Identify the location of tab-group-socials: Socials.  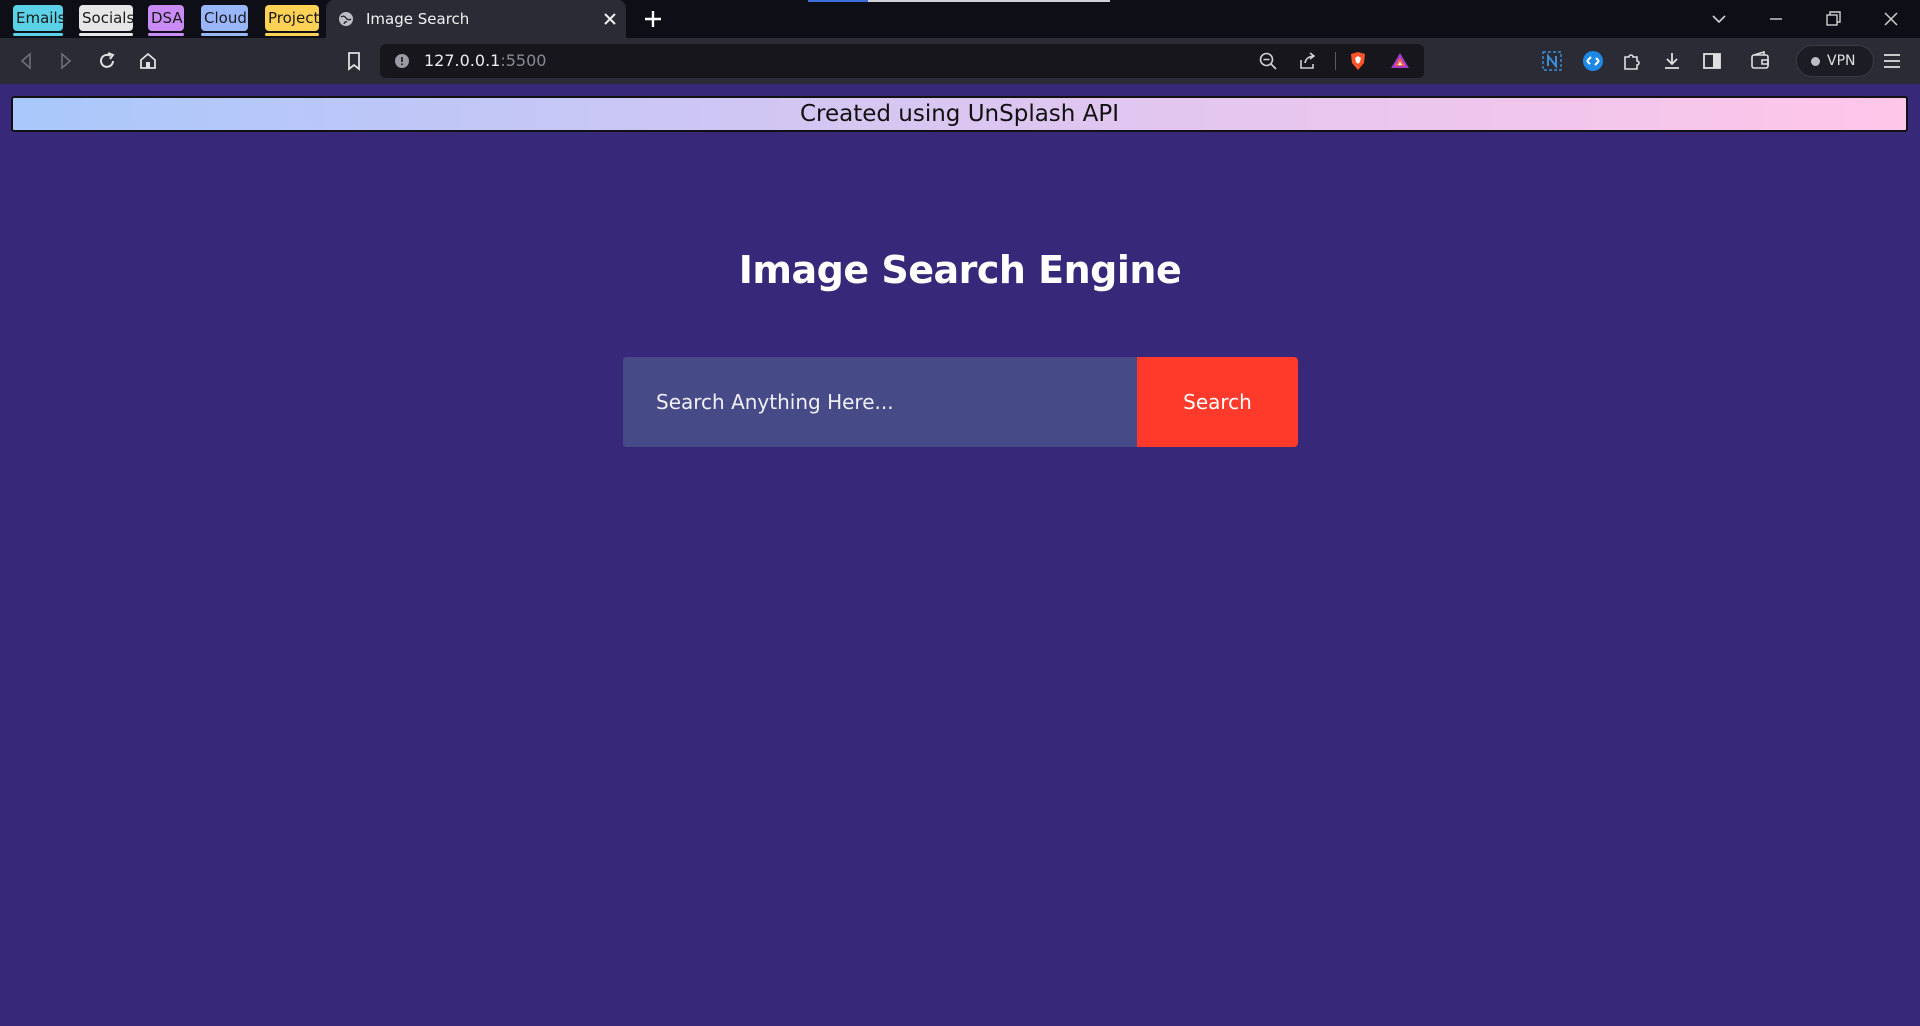
(106, 20).